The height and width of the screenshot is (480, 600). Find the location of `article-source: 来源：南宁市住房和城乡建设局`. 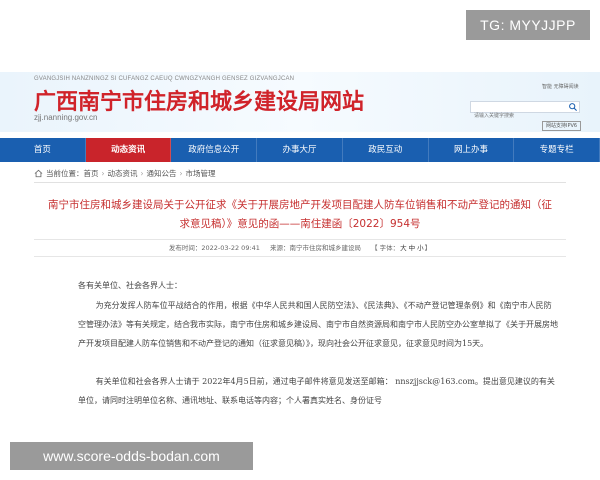

article-source: 来源：南宁市住房和城乡建设局 is located at coordinates (315, 248).